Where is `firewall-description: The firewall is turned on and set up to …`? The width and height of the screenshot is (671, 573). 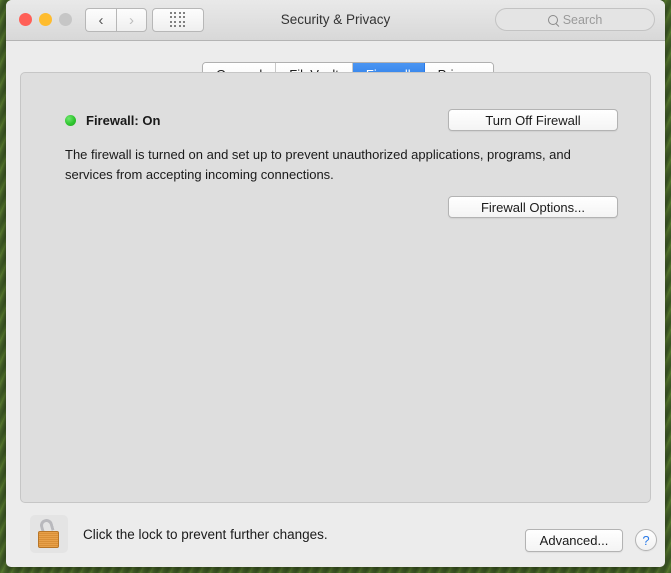 firewall-description: The firewall is turned on and set up to … is located at coordinates (318, 164).